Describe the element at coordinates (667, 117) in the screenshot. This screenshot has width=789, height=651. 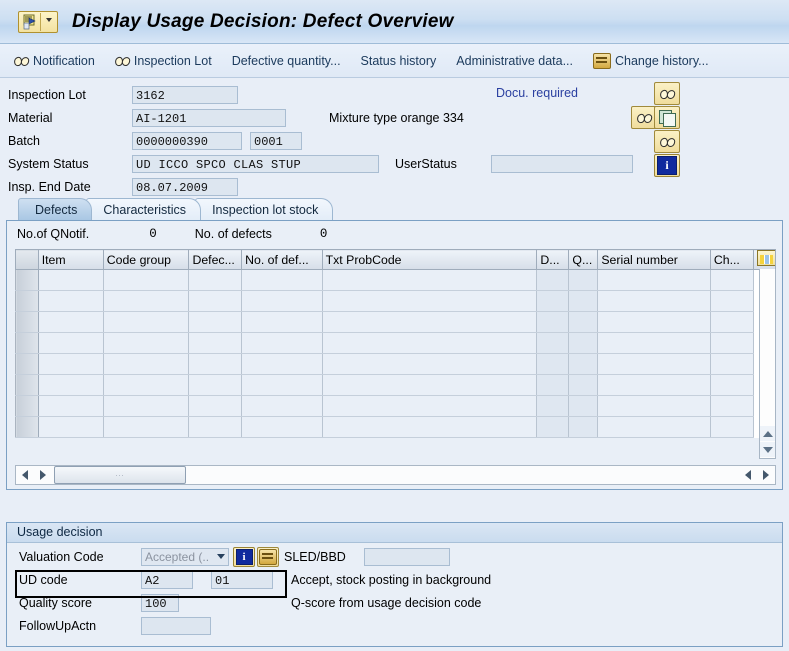
I see `copy-document-button` at that location.